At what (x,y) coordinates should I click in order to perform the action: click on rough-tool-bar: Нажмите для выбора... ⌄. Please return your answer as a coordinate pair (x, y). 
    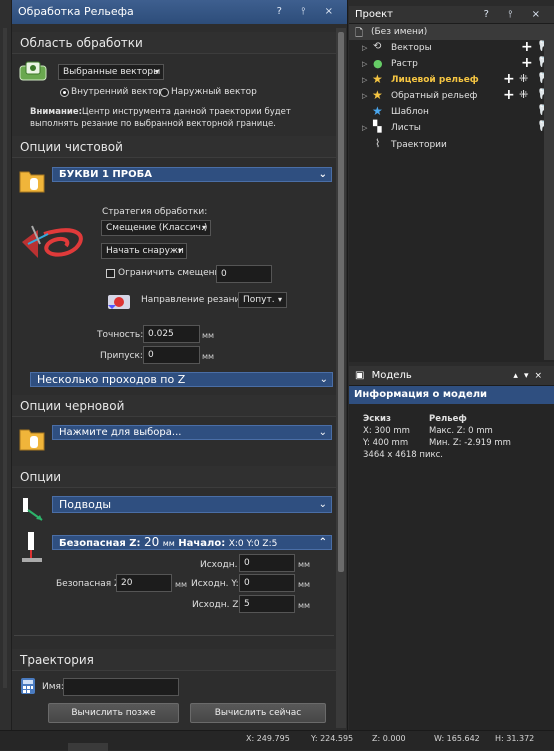
    Looking at the image, I should click on (192, 432).